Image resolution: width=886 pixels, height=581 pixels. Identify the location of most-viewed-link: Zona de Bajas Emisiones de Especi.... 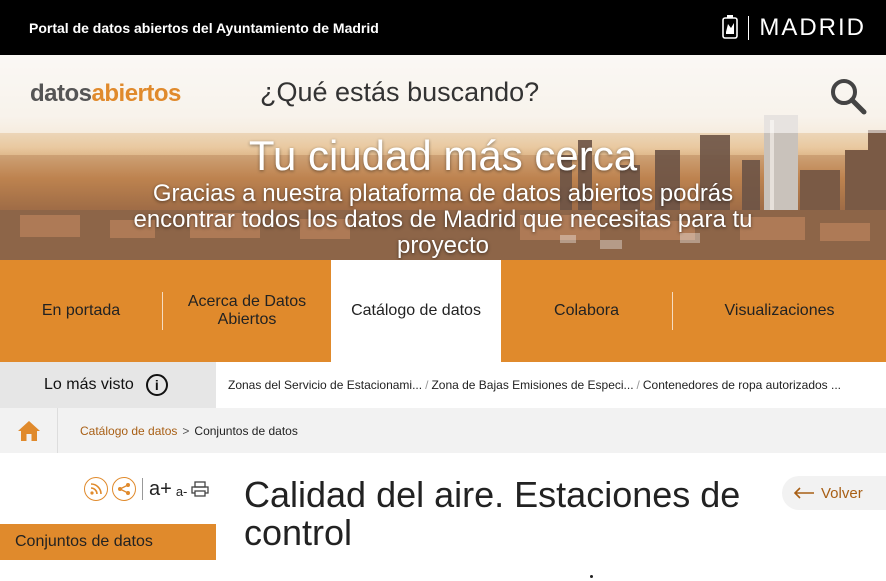
(532, 385).